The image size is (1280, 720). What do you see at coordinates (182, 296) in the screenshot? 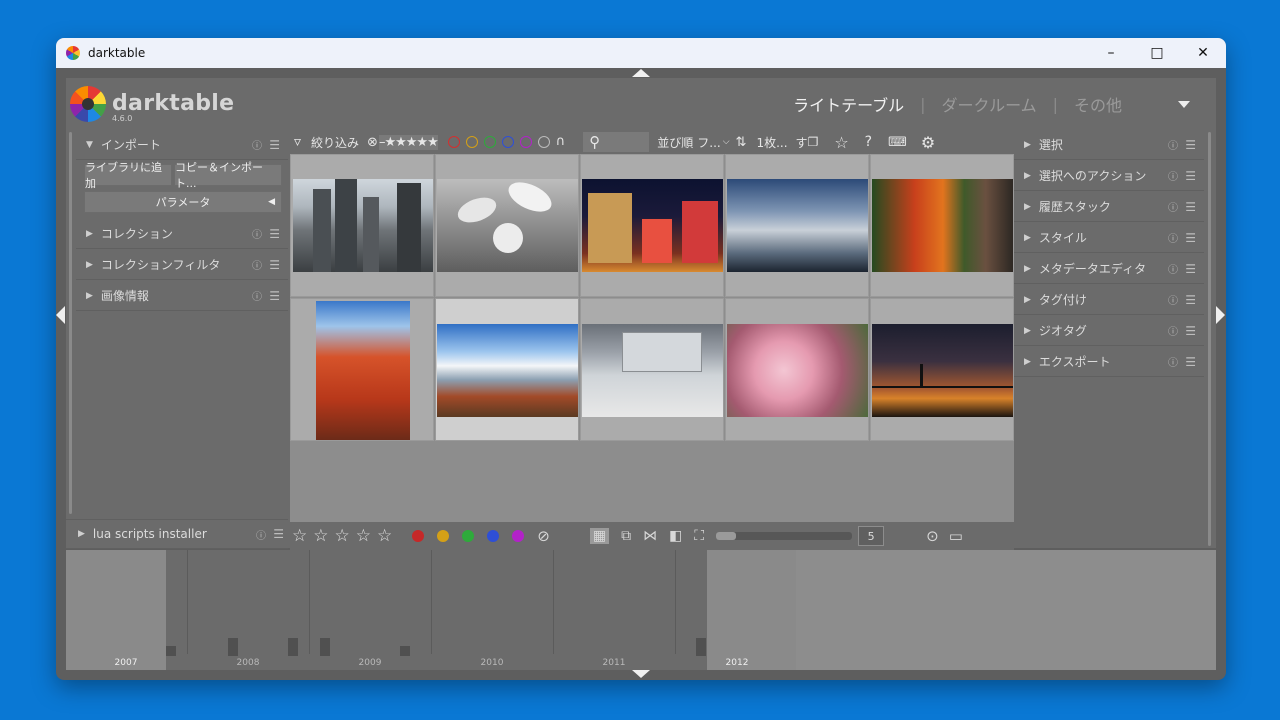
I see `module-image-info: ▶ 画像情報 ⓘ ☰` at bounding box center [182, 296].